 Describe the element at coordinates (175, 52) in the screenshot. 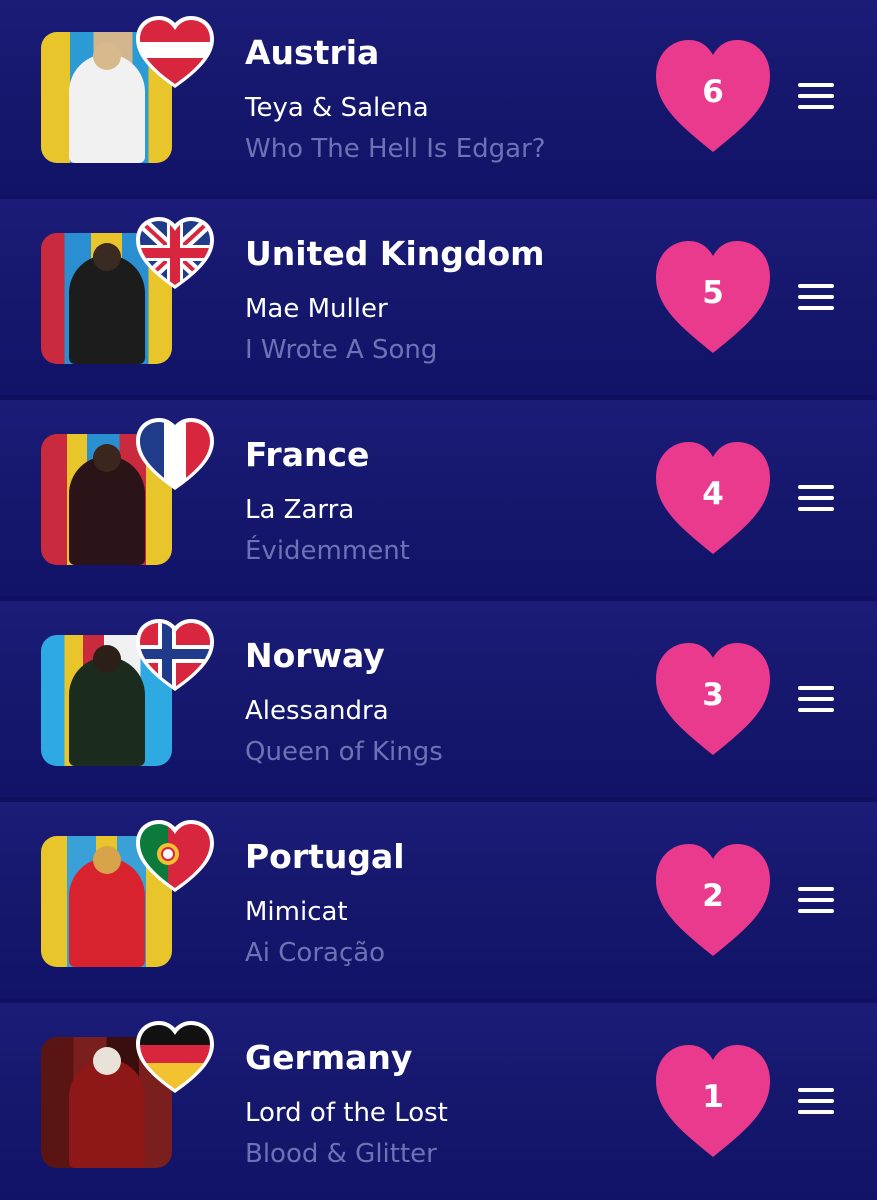

I see `austria-flag-heart-icon` at that location.